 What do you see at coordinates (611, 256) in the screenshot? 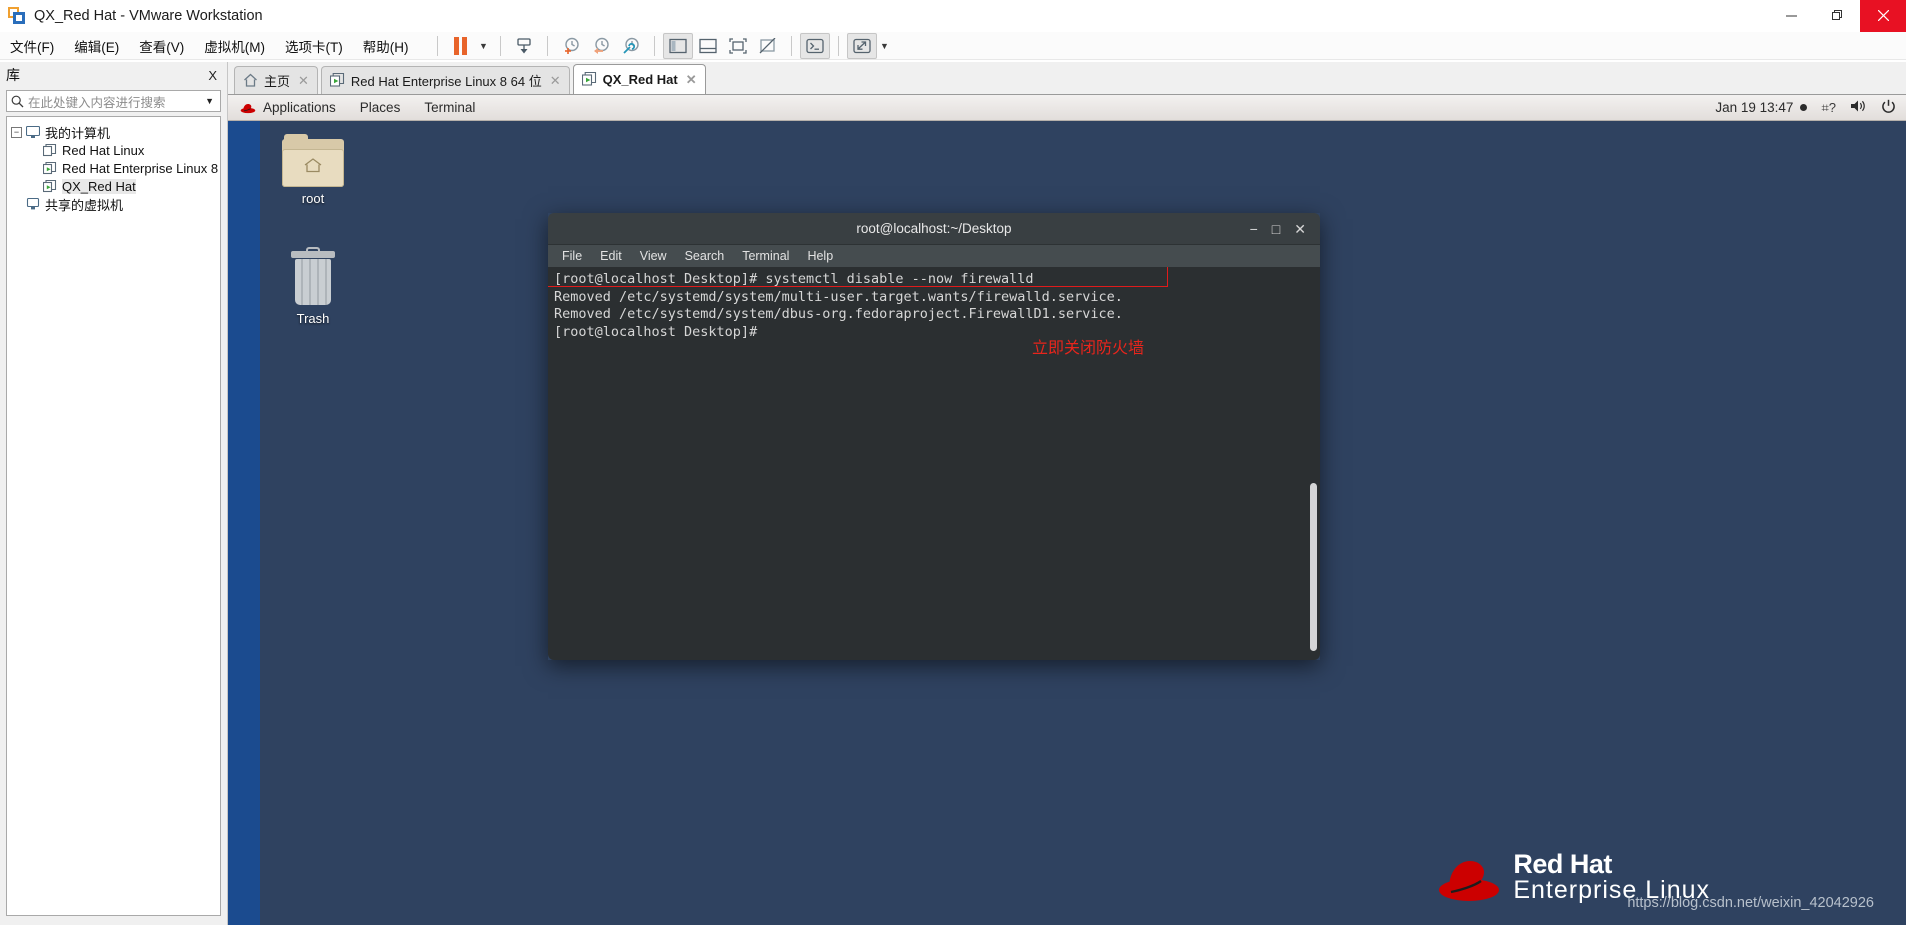
I see `terminal-menu-edit: Edit` at bounding box center [611, 256].